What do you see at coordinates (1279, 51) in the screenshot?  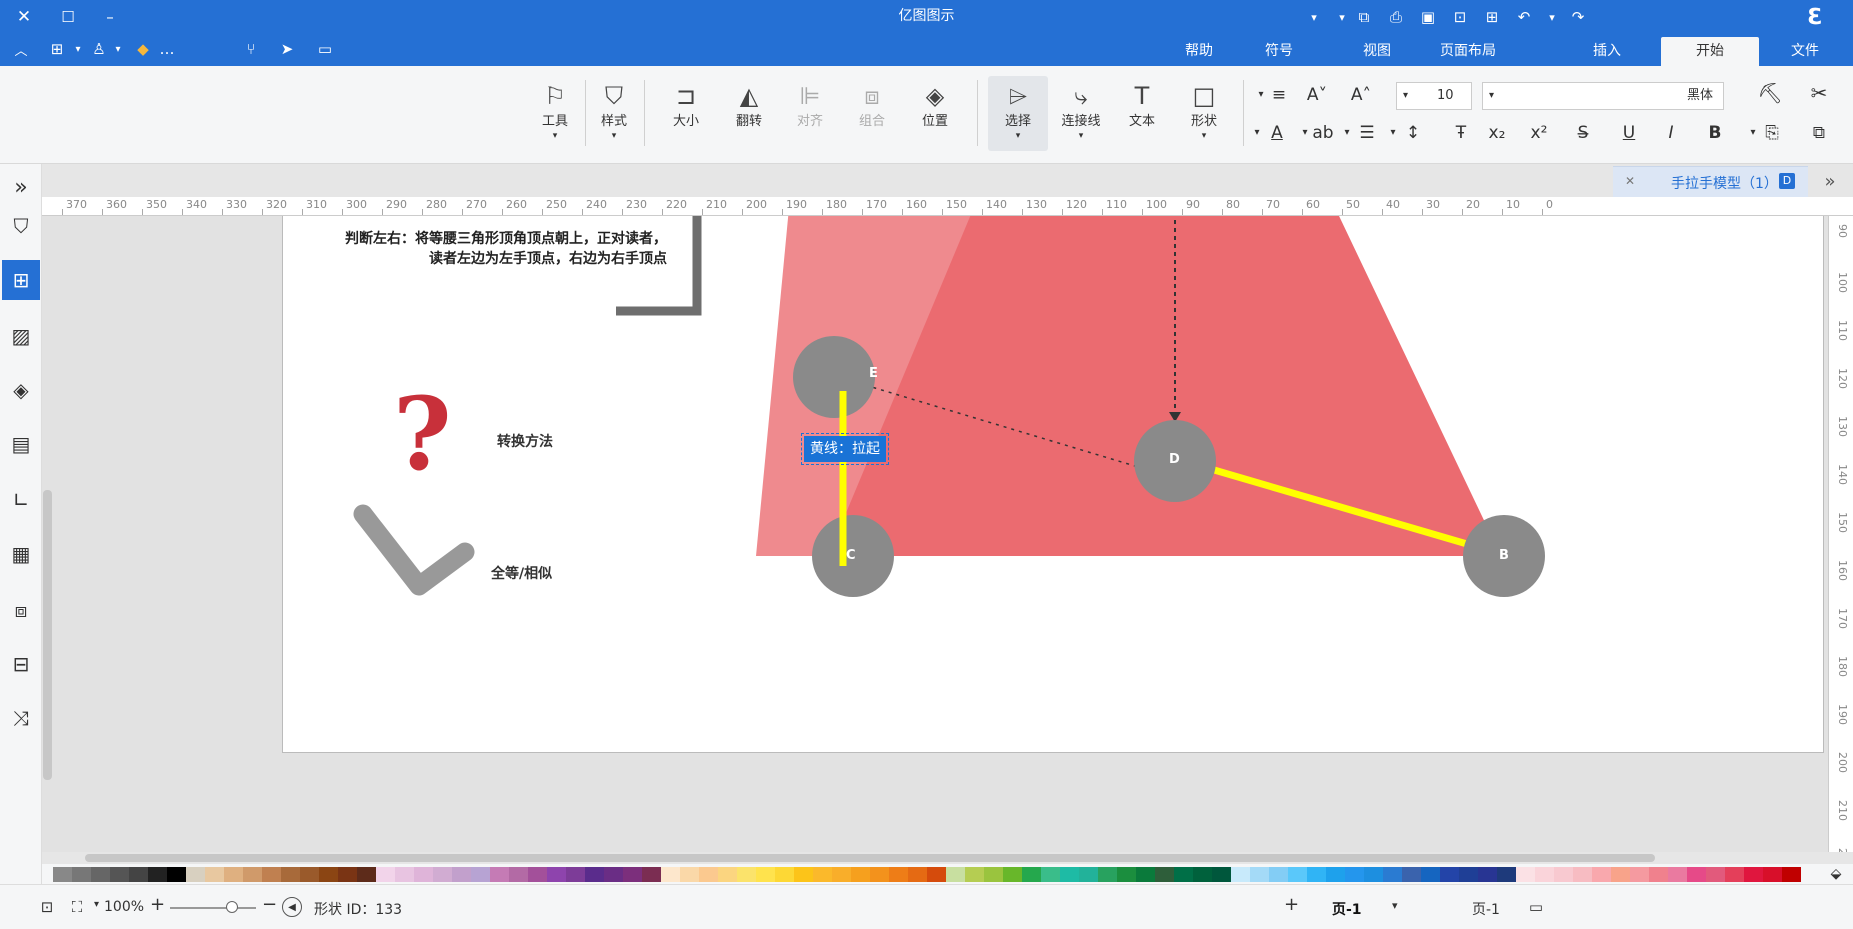 I see `tab-symbols: 符号` at bounding box center [1279, 51].